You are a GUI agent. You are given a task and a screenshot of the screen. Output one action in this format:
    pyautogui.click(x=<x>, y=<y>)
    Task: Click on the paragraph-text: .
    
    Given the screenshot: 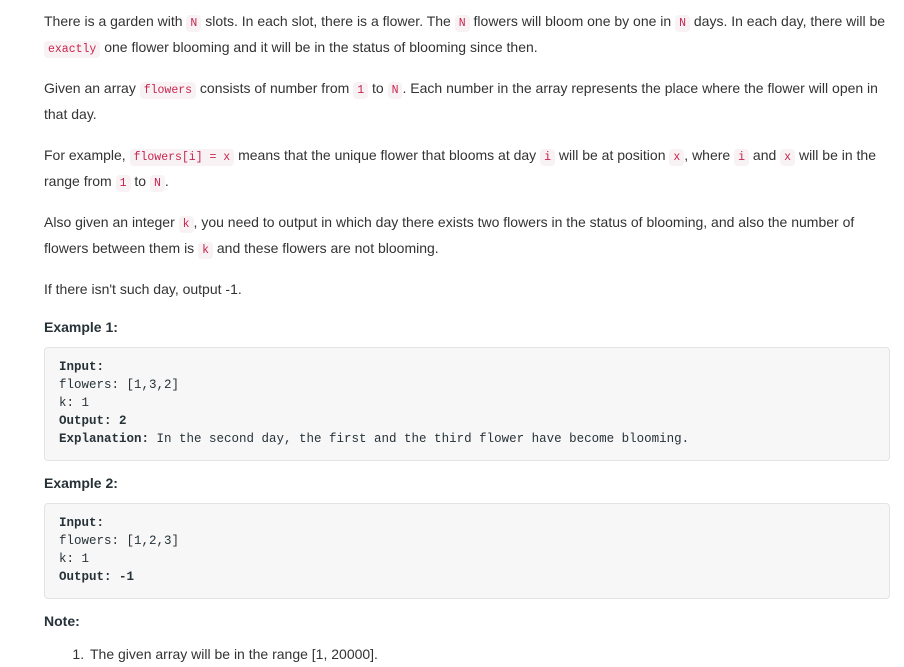 What is the action you would take?
    pyautogui.click(x=166, y=181)
    